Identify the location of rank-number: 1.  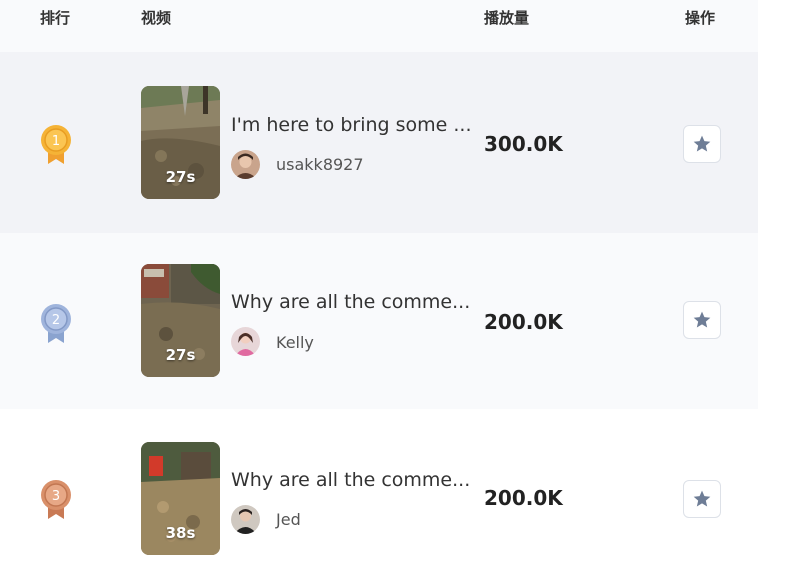
(56, 141).